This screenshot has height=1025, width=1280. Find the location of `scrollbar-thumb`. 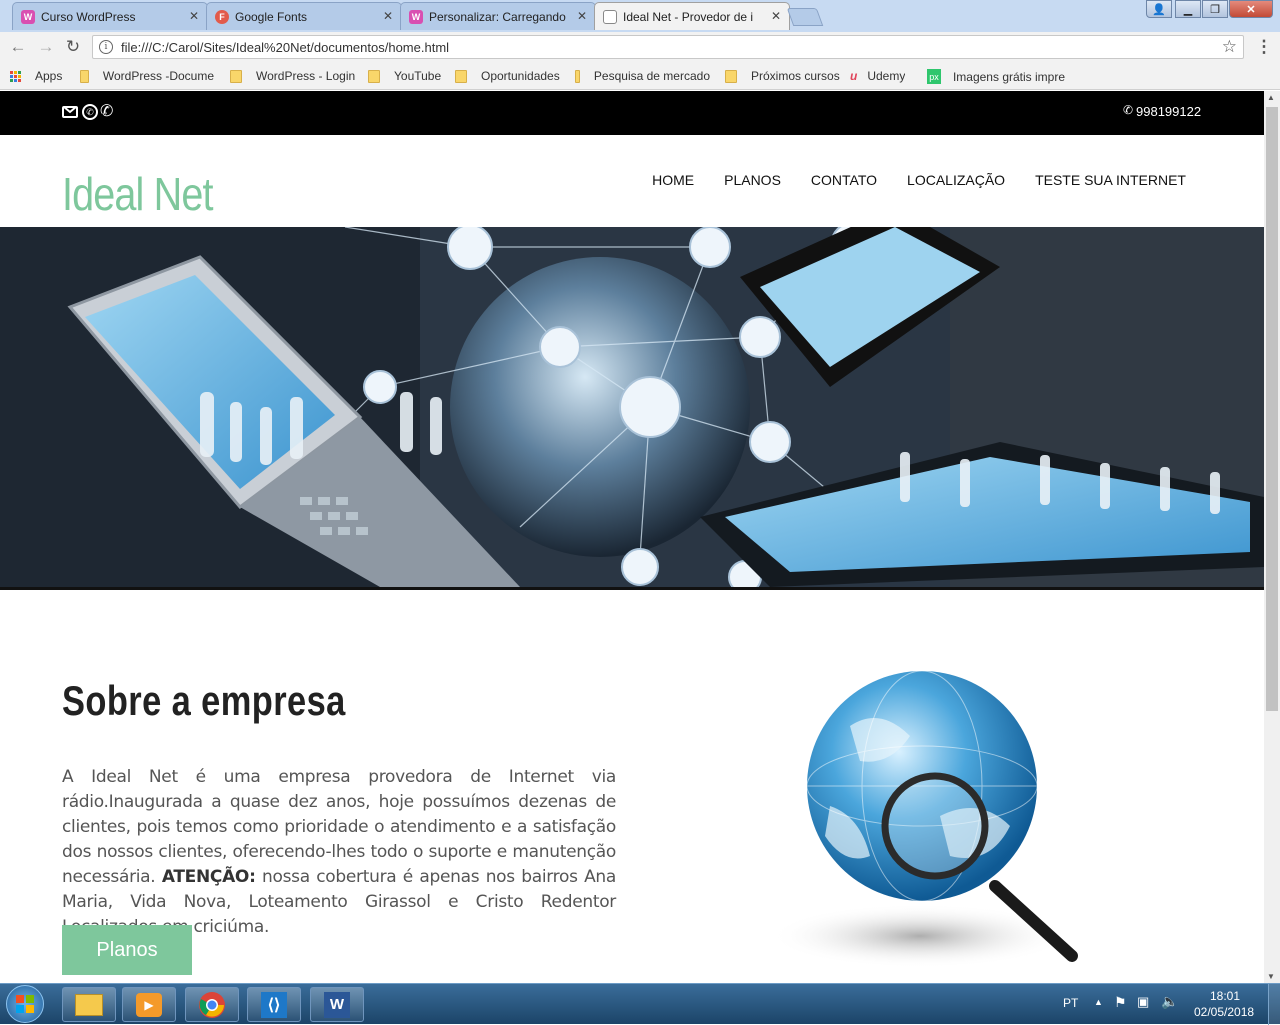

scrollbar-thumb is located at coordinates (1272, 409).